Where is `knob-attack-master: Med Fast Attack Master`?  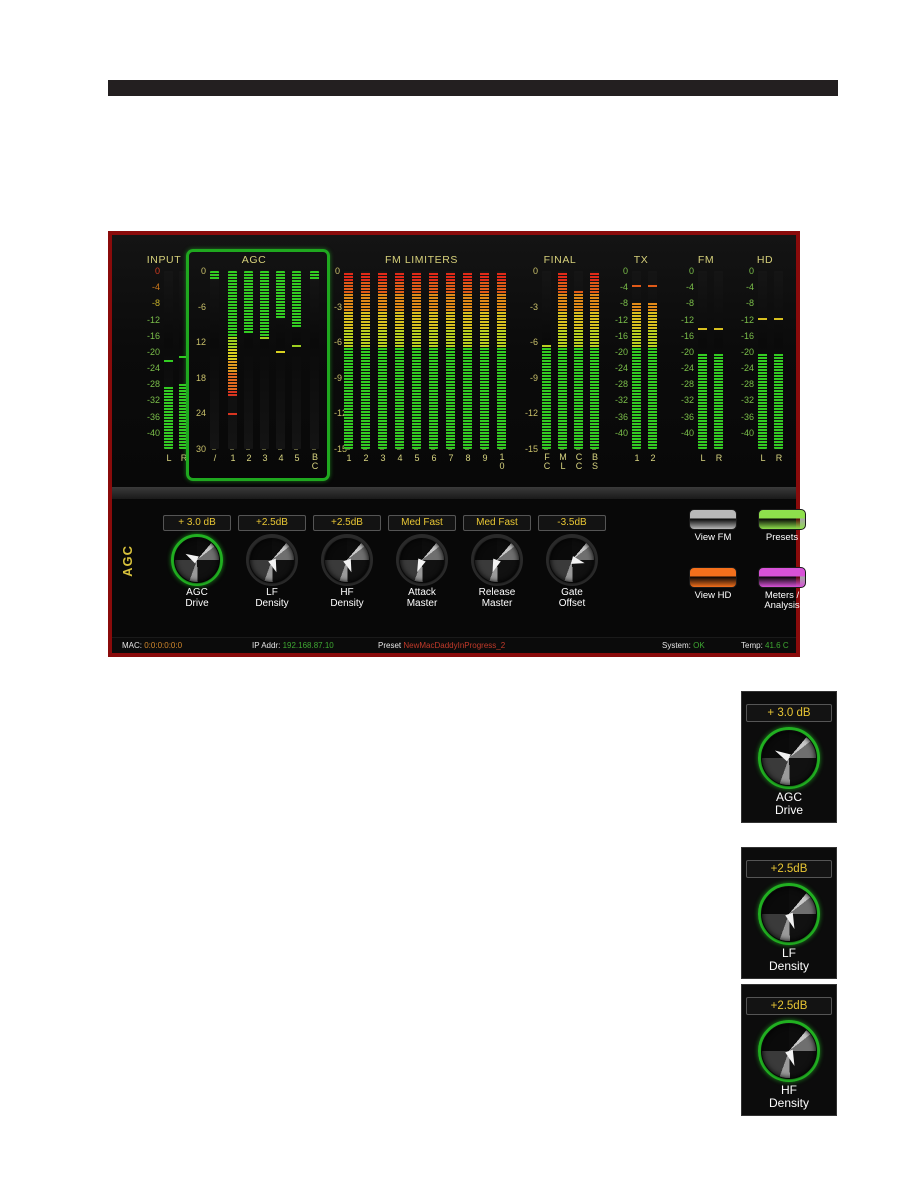 knob-attack-master: Med Fast Attack Master is located at coordinates (422, 562).